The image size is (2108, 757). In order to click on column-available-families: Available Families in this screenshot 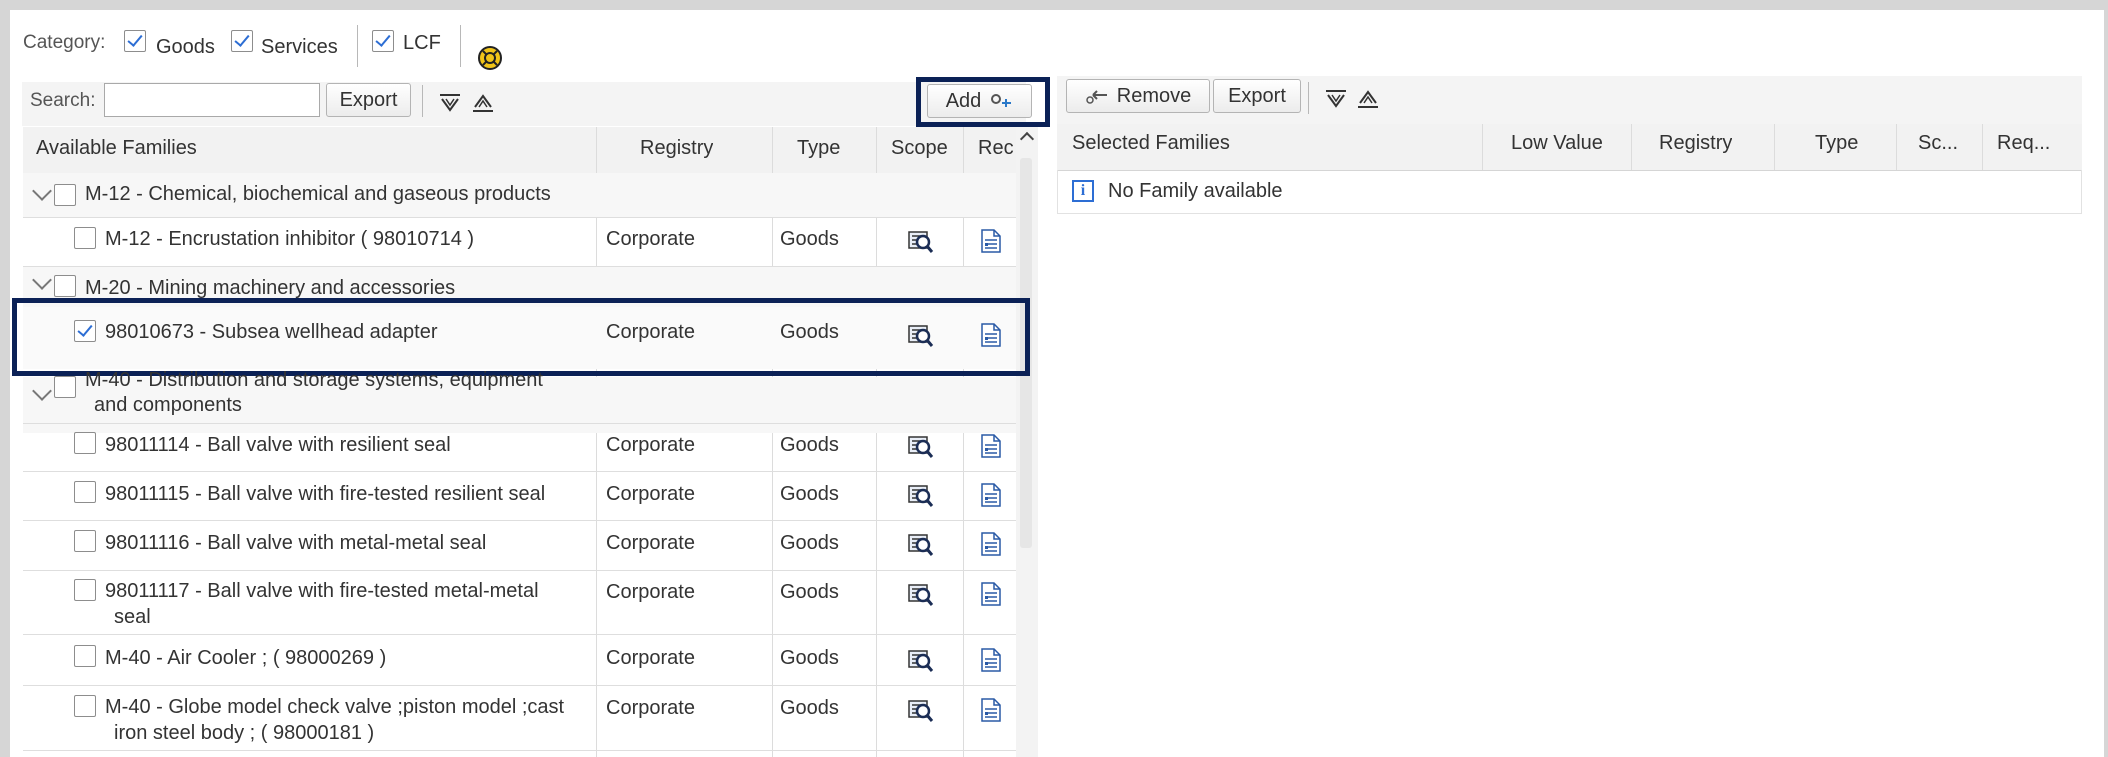, I will do `click(116, 148)`.